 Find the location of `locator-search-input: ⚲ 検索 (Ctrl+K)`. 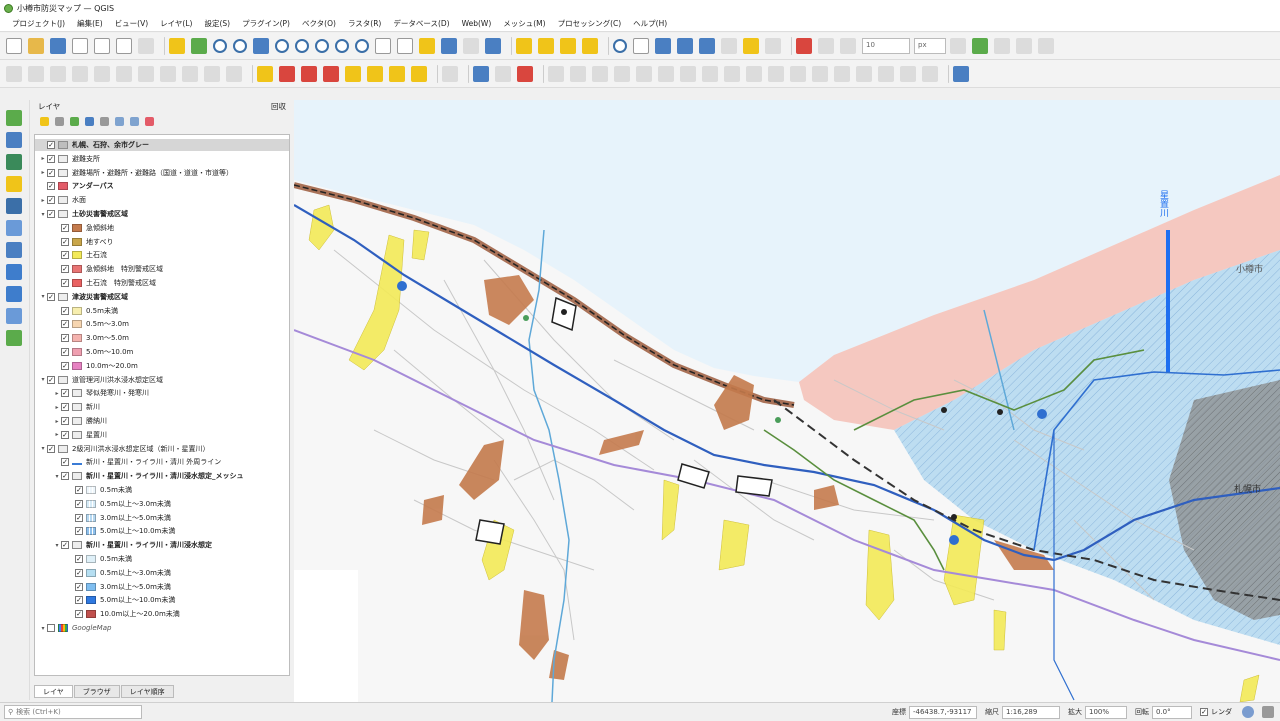

locator-search-input: ⚲ 検索 (Ctrl+K) is located at coordinates (73, 712).